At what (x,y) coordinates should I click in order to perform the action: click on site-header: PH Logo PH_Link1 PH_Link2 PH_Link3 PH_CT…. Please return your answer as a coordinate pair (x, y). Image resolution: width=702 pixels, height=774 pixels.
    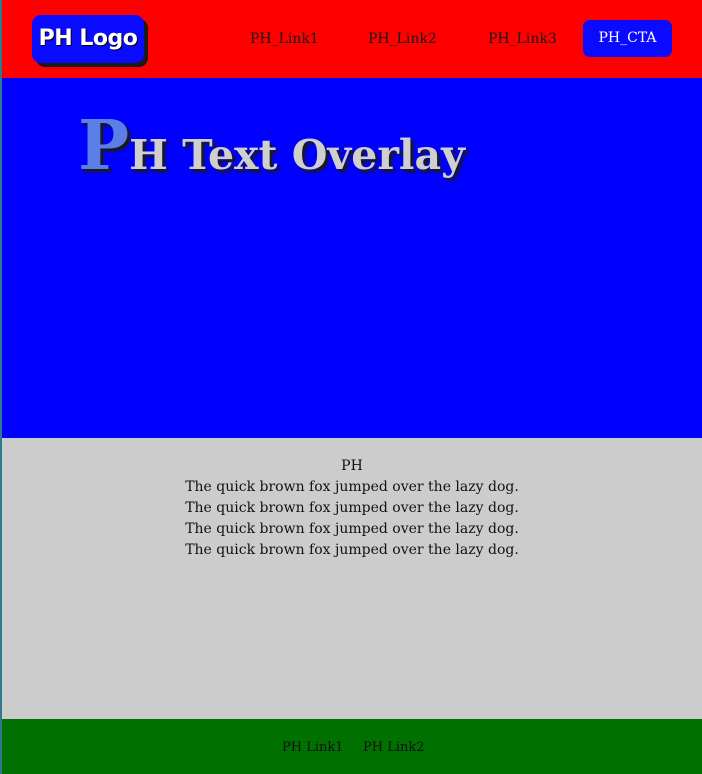
    Looking at the image, I should click on (352, 39).